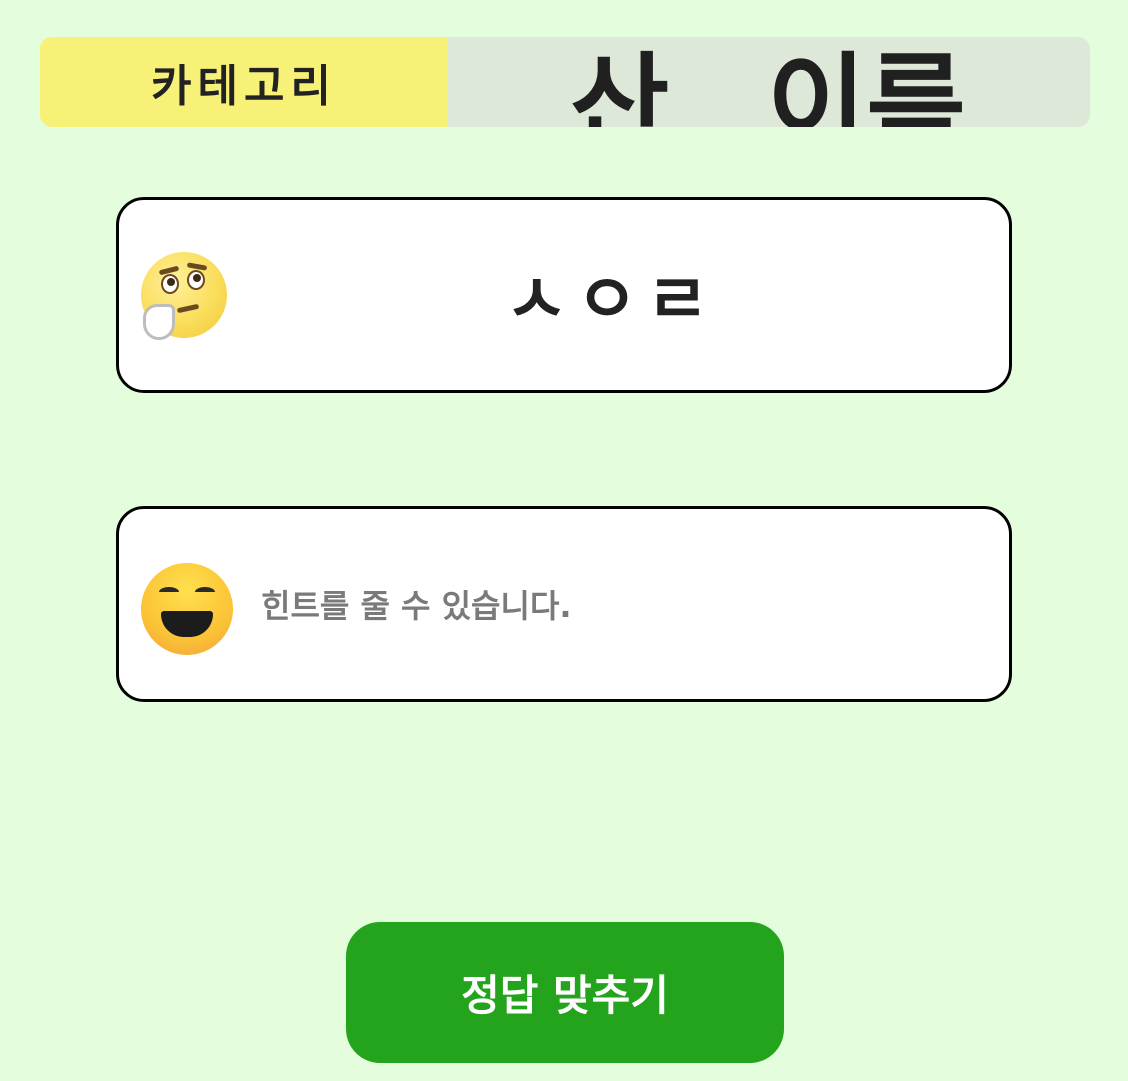 This screenshot has width=1128, height=1081. I want to click on category-label: 카테고리, so click(244, 82).